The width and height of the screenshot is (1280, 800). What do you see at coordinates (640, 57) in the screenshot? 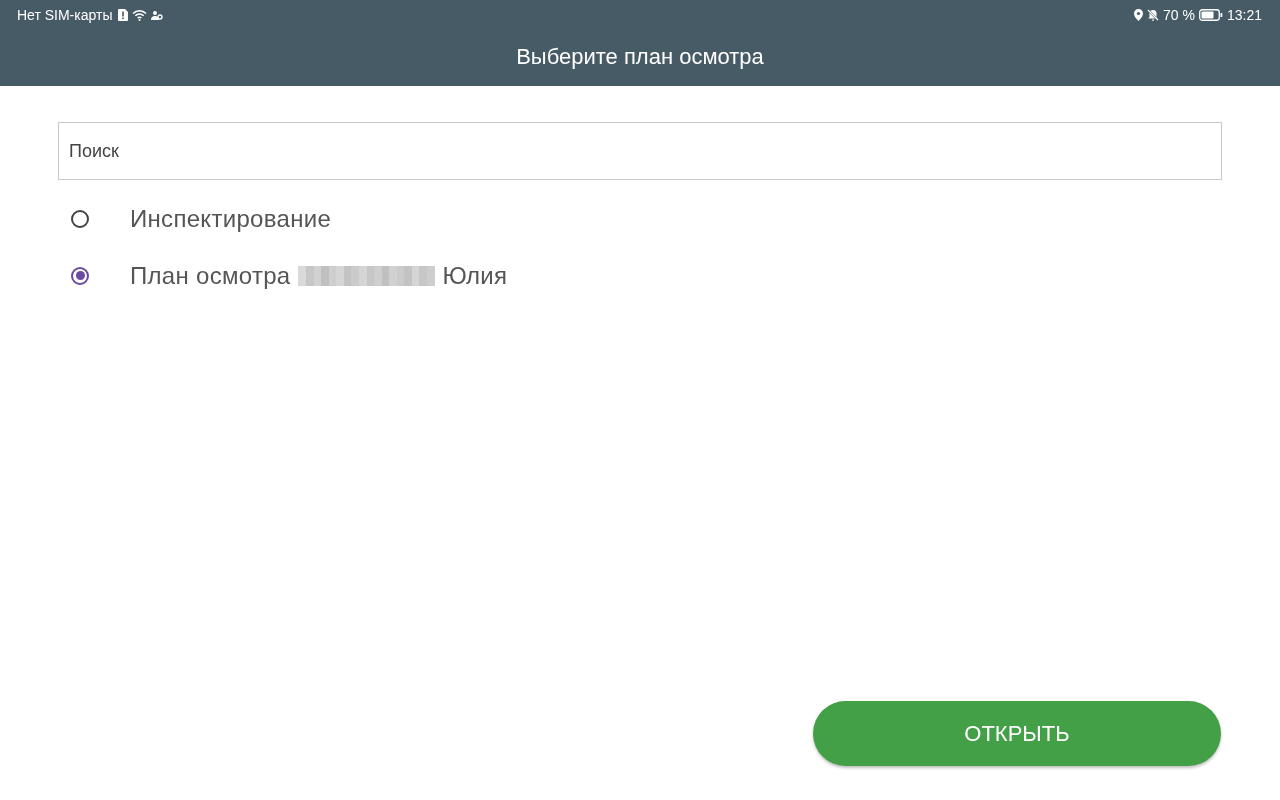
I see `screen-title: Выберите план осмотра` at bounding box center [640, 57].